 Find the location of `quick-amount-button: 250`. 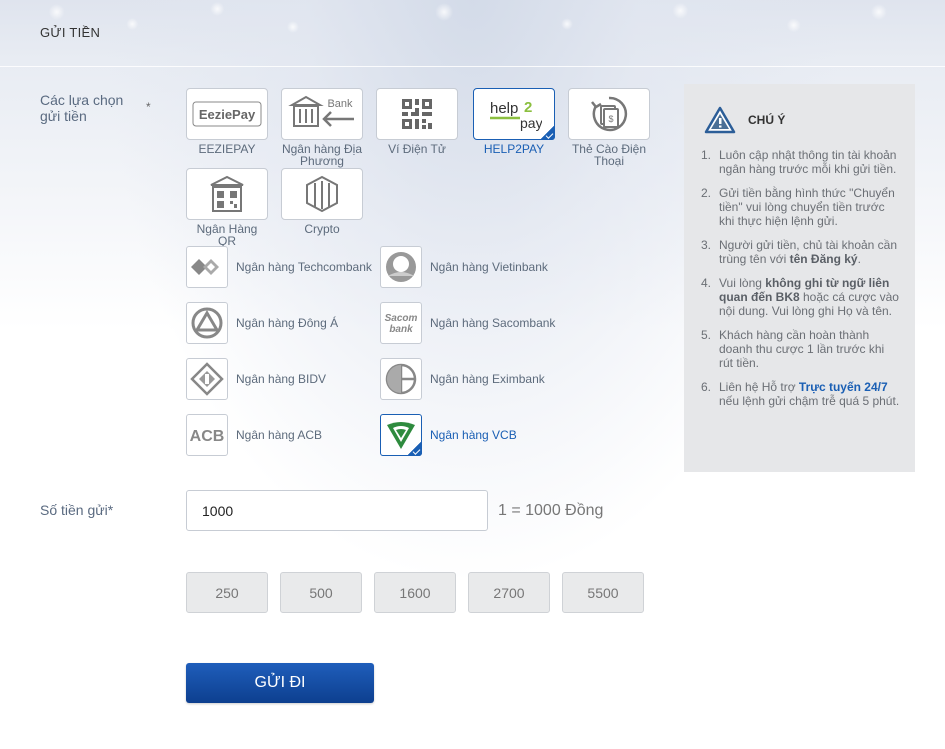

quick-amount-button: 250 is located at coordinates (227, 592).